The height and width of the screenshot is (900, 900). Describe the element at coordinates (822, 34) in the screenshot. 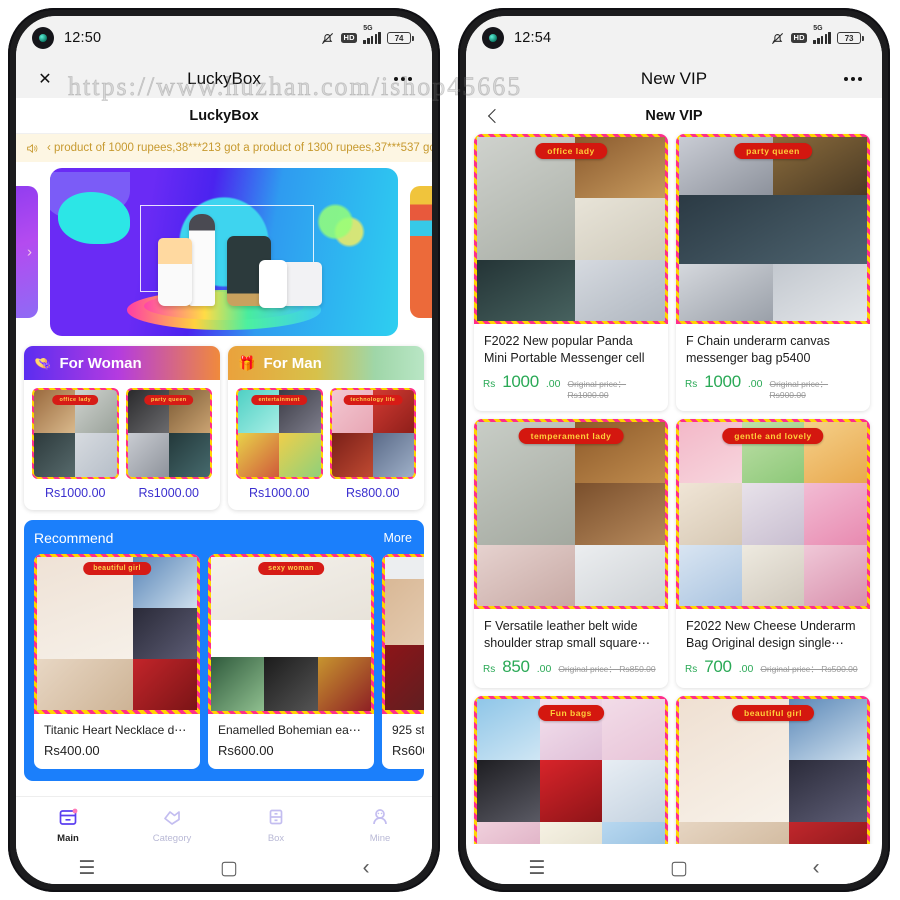

I see `signal-5g-icon: 5G` at that location.